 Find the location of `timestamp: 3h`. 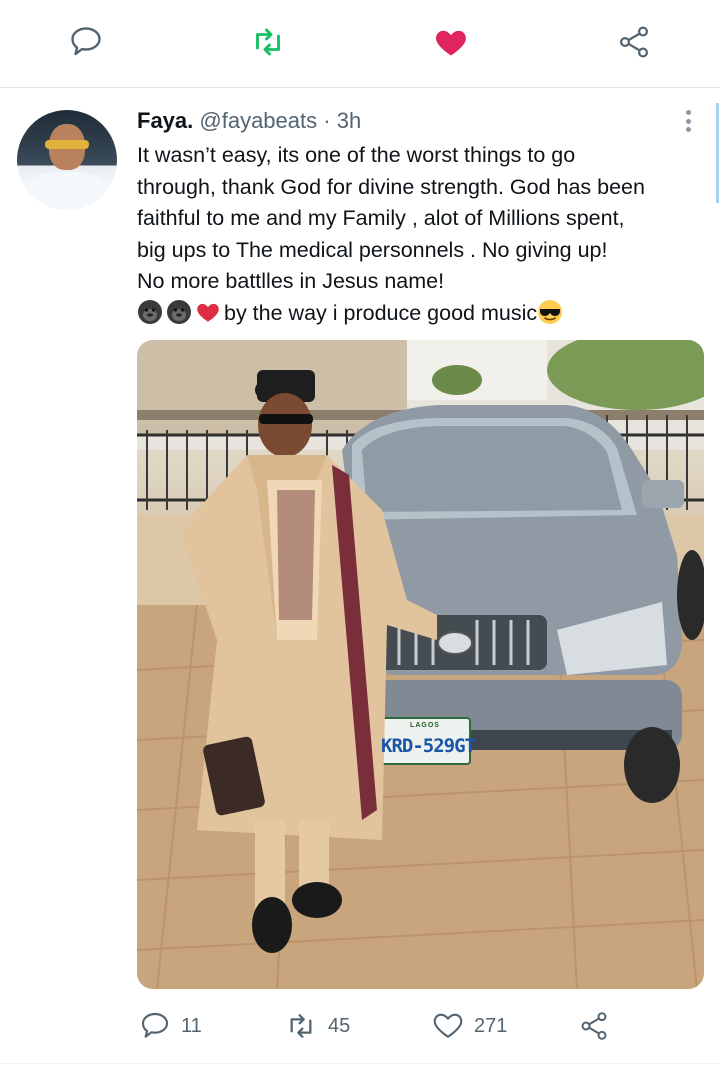

timestamp: 3h is located at coordinates (349, 120).